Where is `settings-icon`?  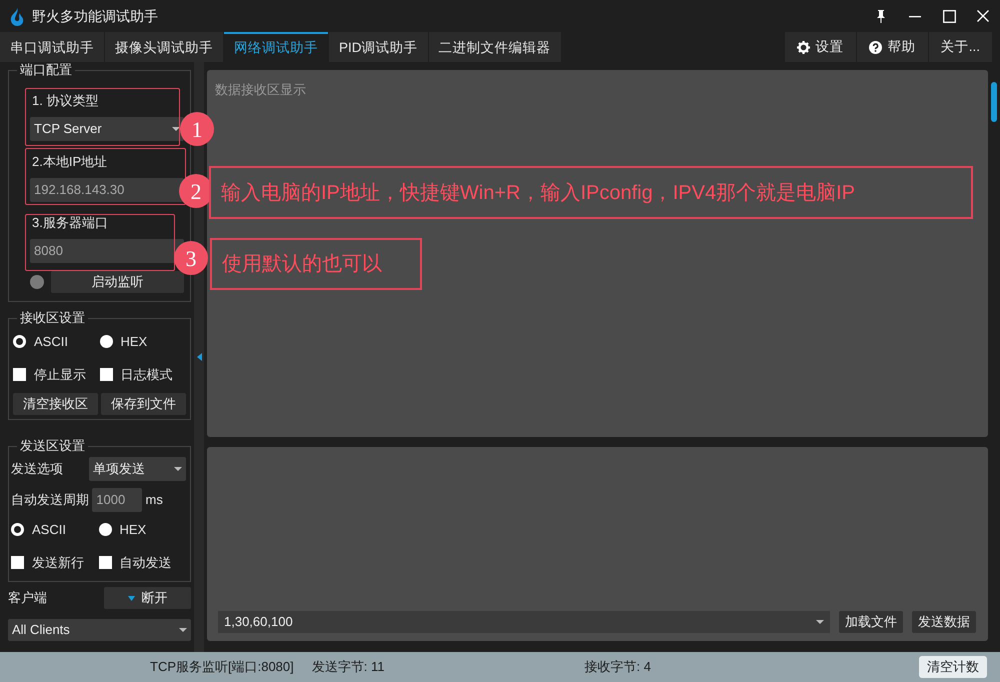 settings-icon is located at coordinates (803, 47).